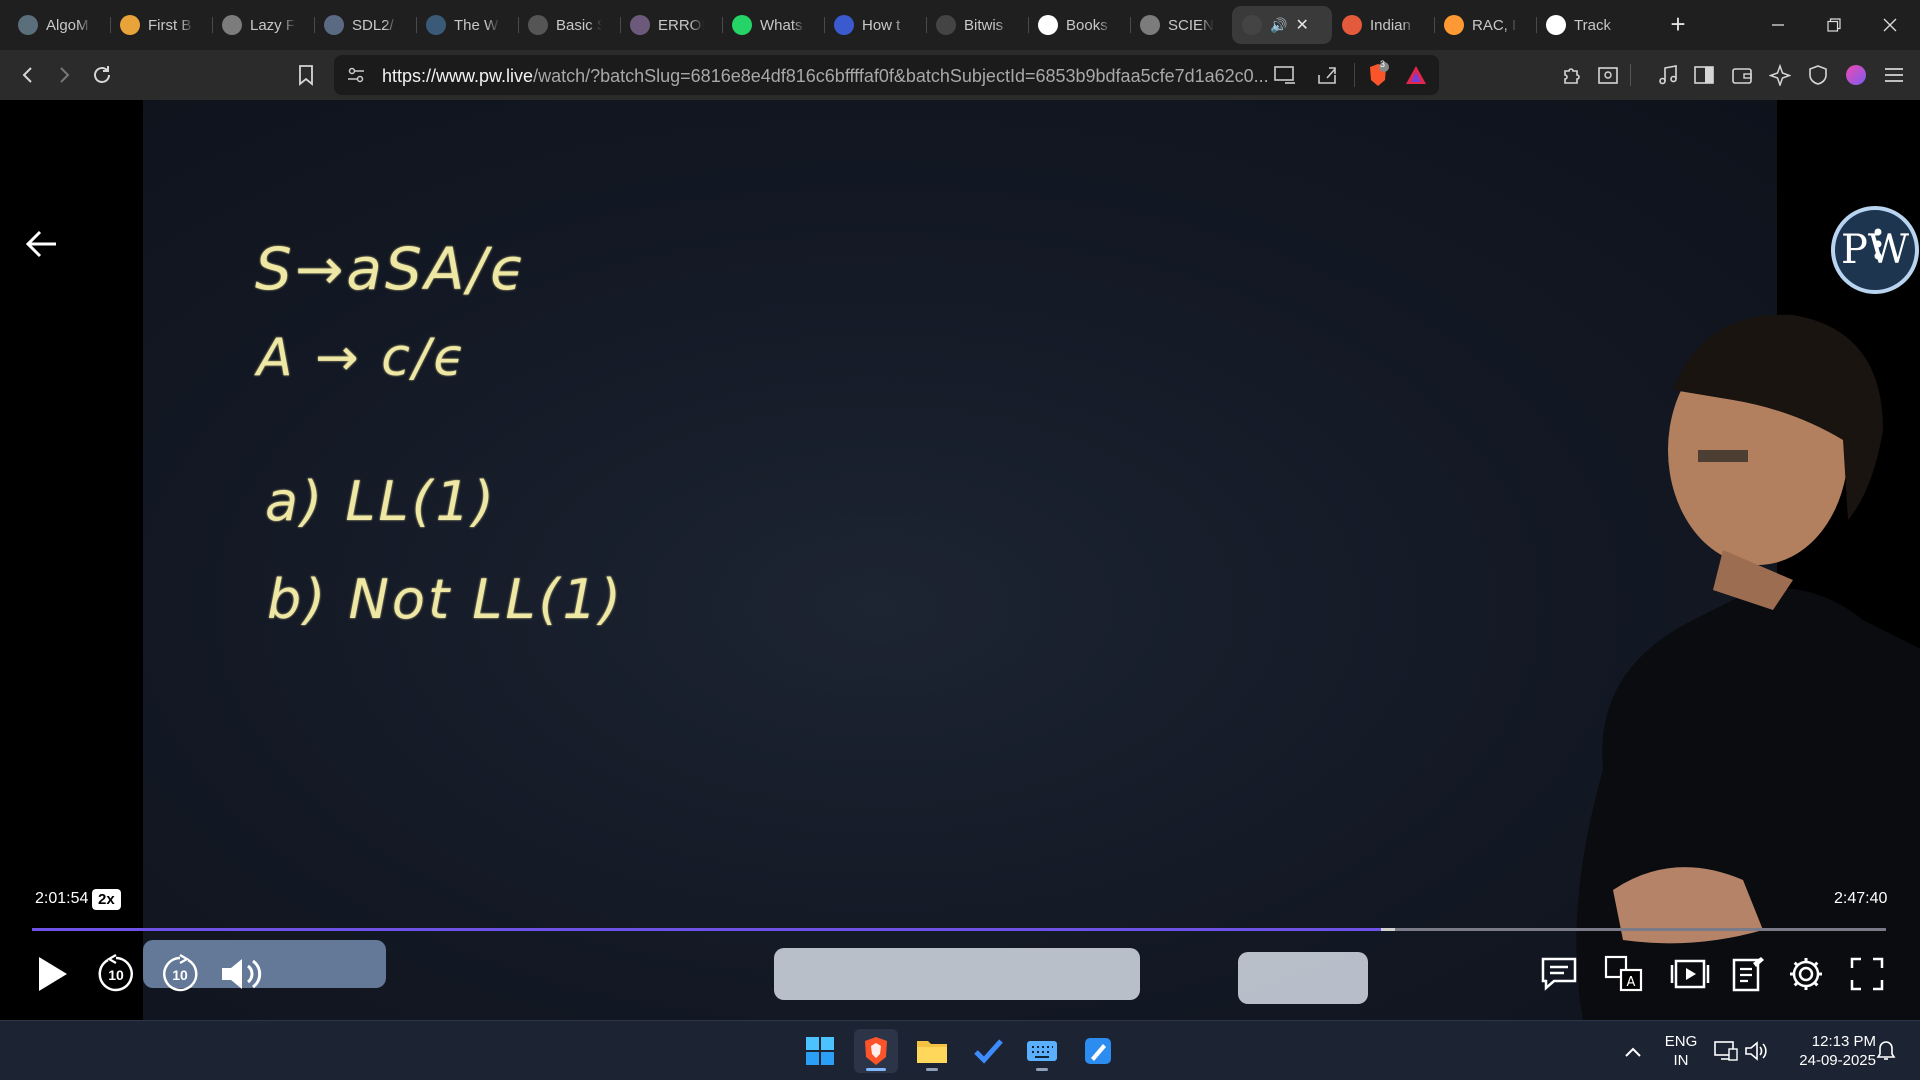 This screenshot has width=1920, height=1080. What do you see at coordinates (1726, 1051) in the screenshot?
I see `network-icon` at bounding box center [1726, 1051].